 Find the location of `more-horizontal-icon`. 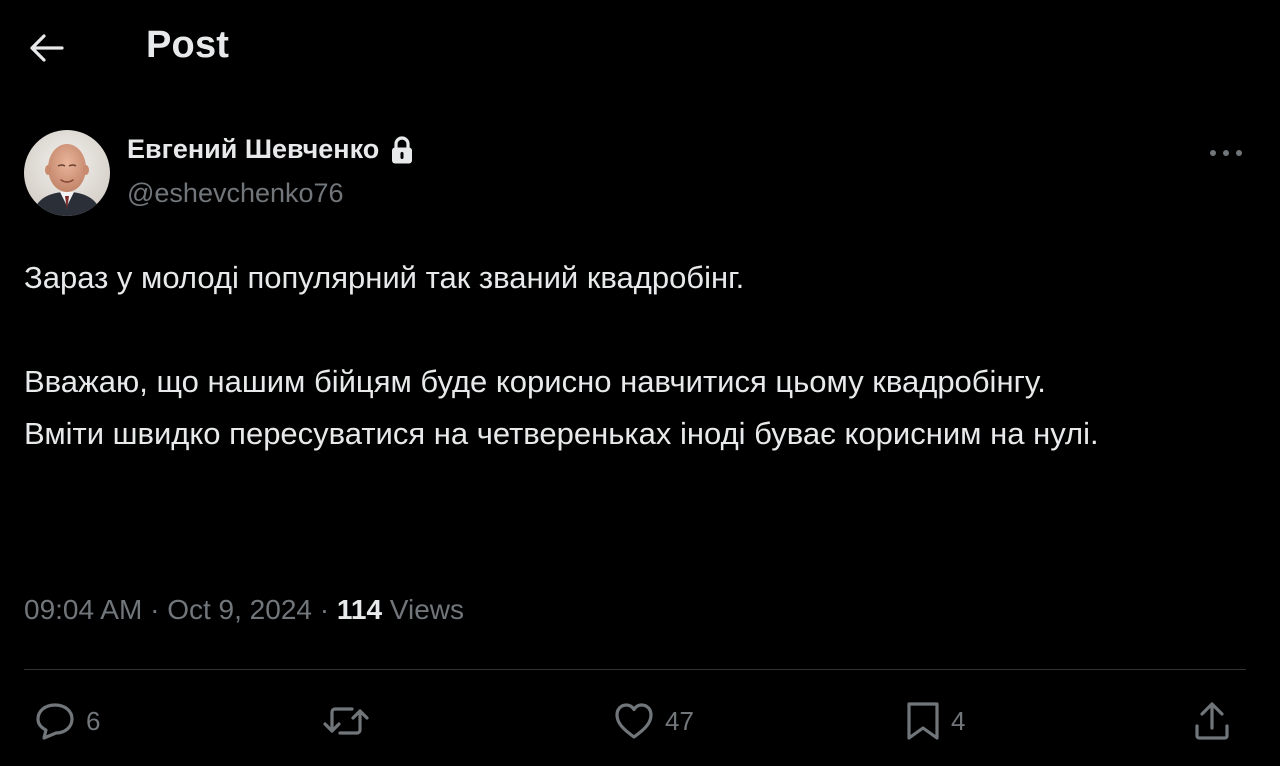

more-horizontal-icon is located at coordinates (1226, 153).